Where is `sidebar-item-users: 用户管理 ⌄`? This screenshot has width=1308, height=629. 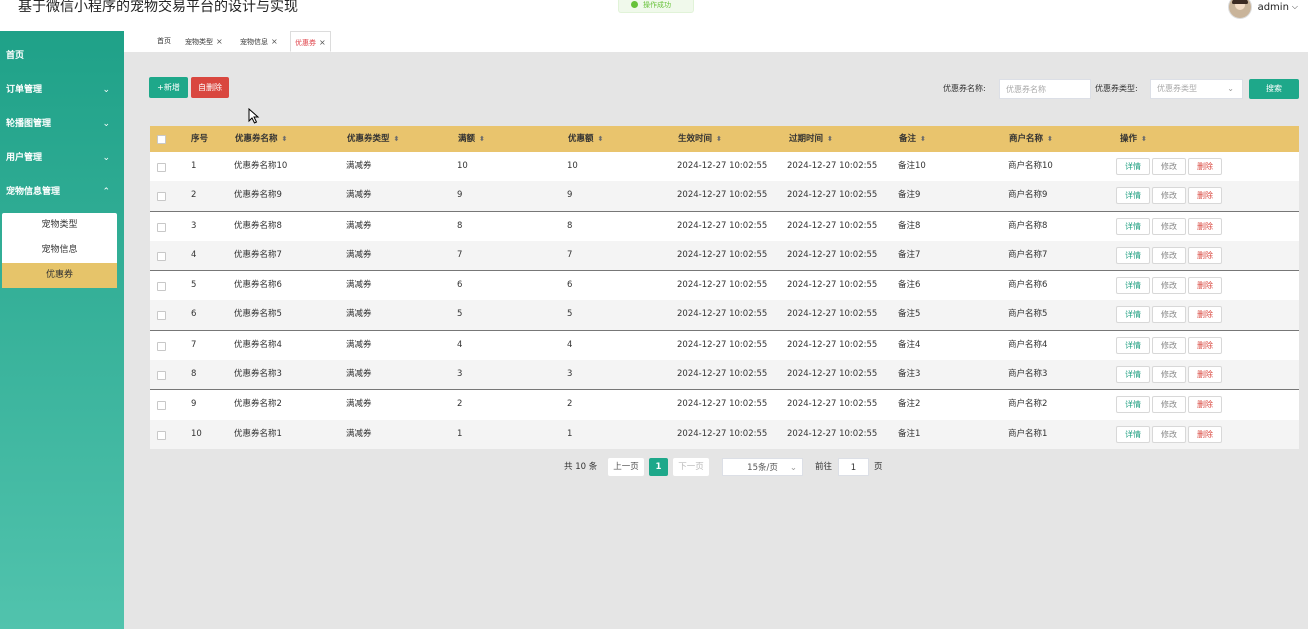
sidebar-item-users: 用户管理 ⌄ is located at coordinates (62, 158).